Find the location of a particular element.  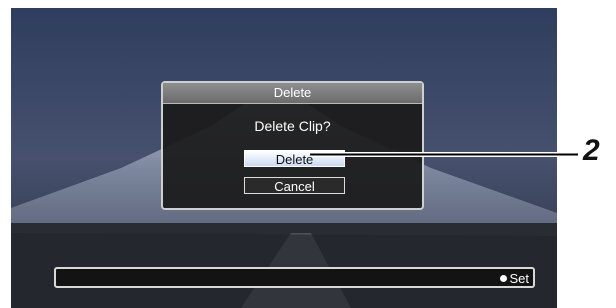

set-dot-icon is located at coordinates (504, 278).